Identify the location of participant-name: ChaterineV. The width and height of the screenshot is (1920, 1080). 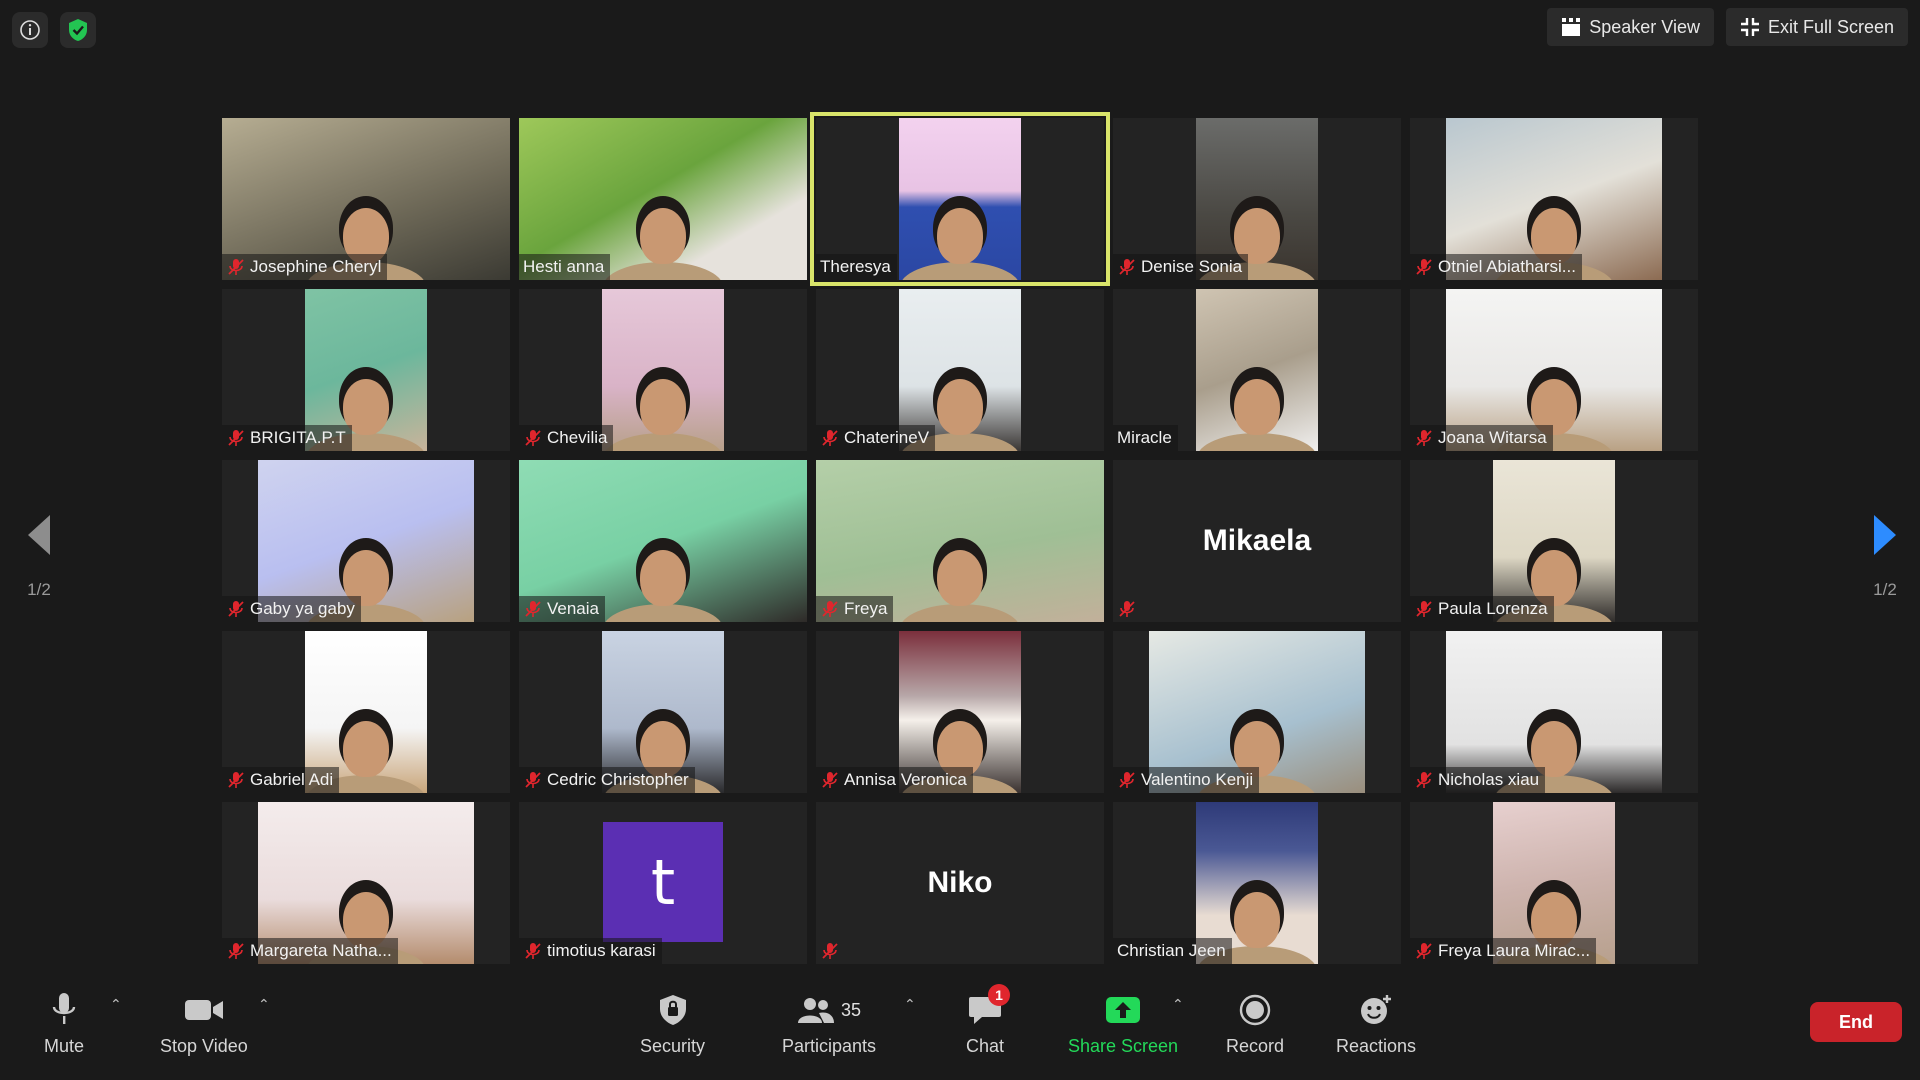
(887, 437).